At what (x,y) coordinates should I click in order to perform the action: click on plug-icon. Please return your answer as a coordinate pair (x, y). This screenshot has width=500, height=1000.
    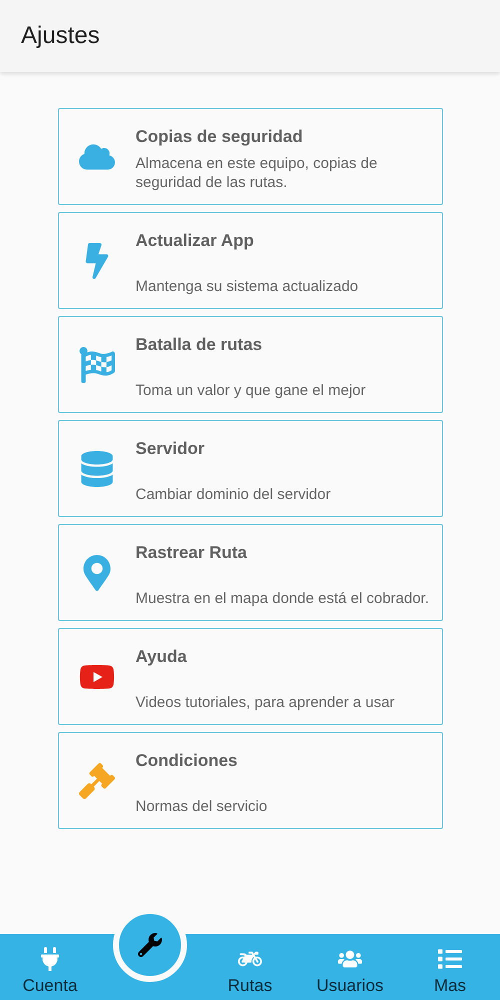
    Looking at the image, I should click on (50, 959).